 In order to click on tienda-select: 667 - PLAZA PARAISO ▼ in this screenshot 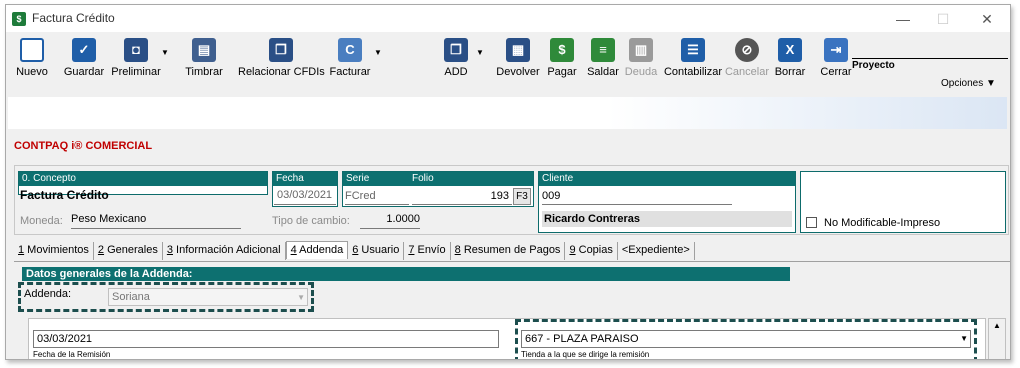, I will do `click(746, 339)`.